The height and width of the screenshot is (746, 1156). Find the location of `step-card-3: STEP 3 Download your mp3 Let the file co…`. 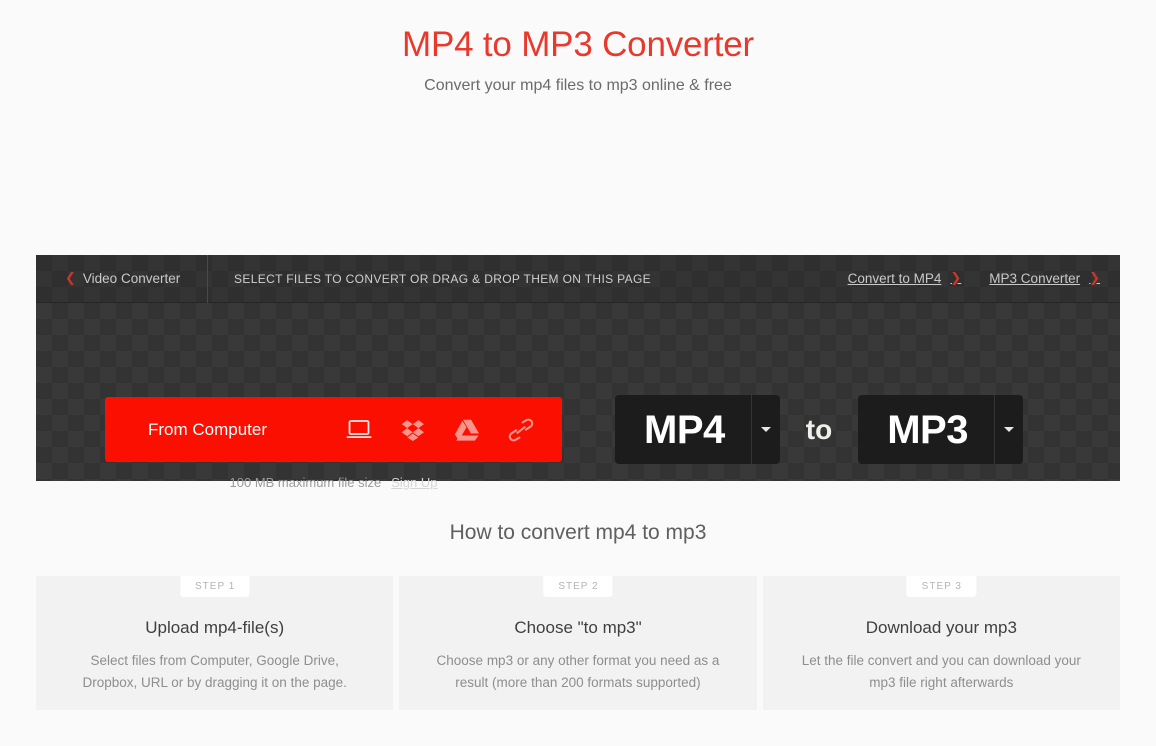

step-card-3: STEP 3 Download your mp3 Let the file co… is located at coordinates (941, 643).